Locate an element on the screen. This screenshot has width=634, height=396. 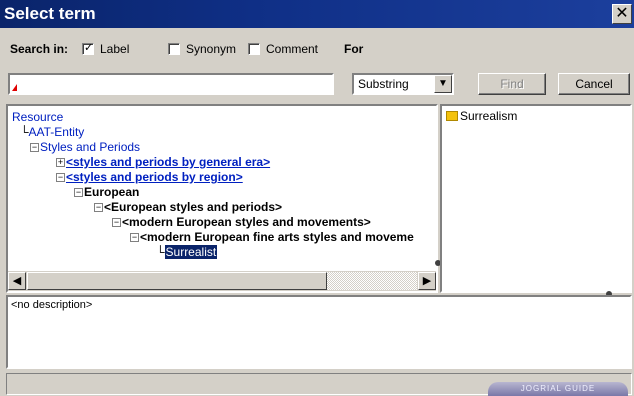
tree-node-label: <European styles and periods> is located at coordinates (193, 207).